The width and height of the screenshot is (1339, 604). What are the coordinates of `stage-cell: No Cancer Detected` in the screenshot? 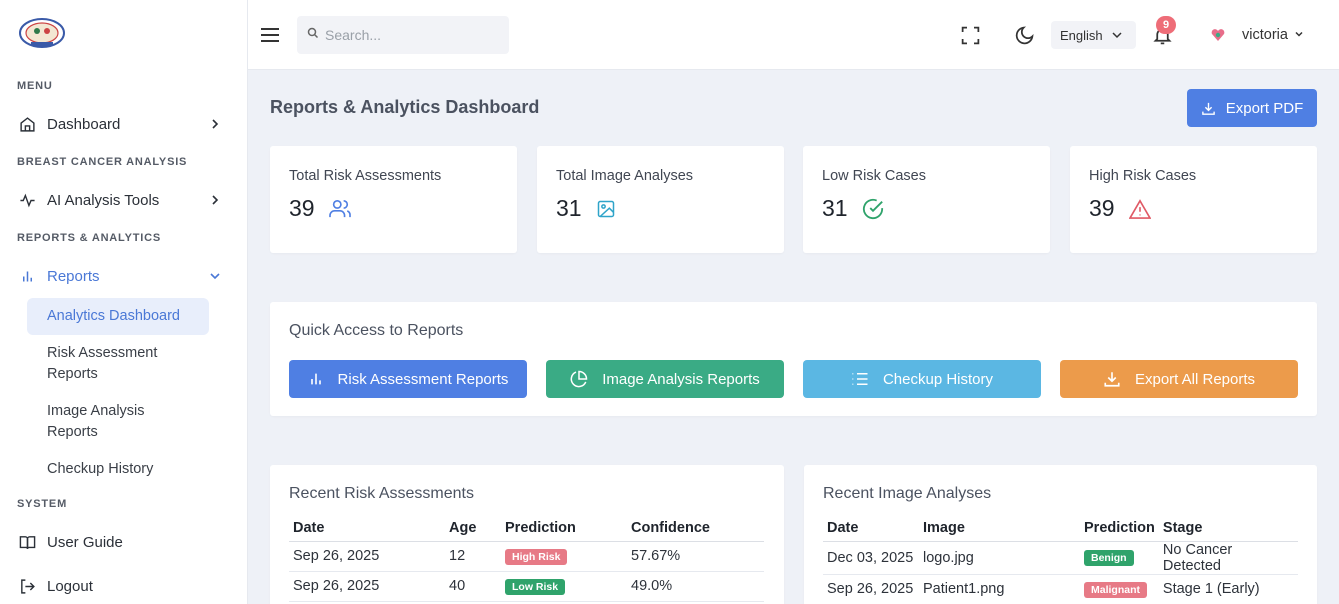 It's located at (1228, 558).